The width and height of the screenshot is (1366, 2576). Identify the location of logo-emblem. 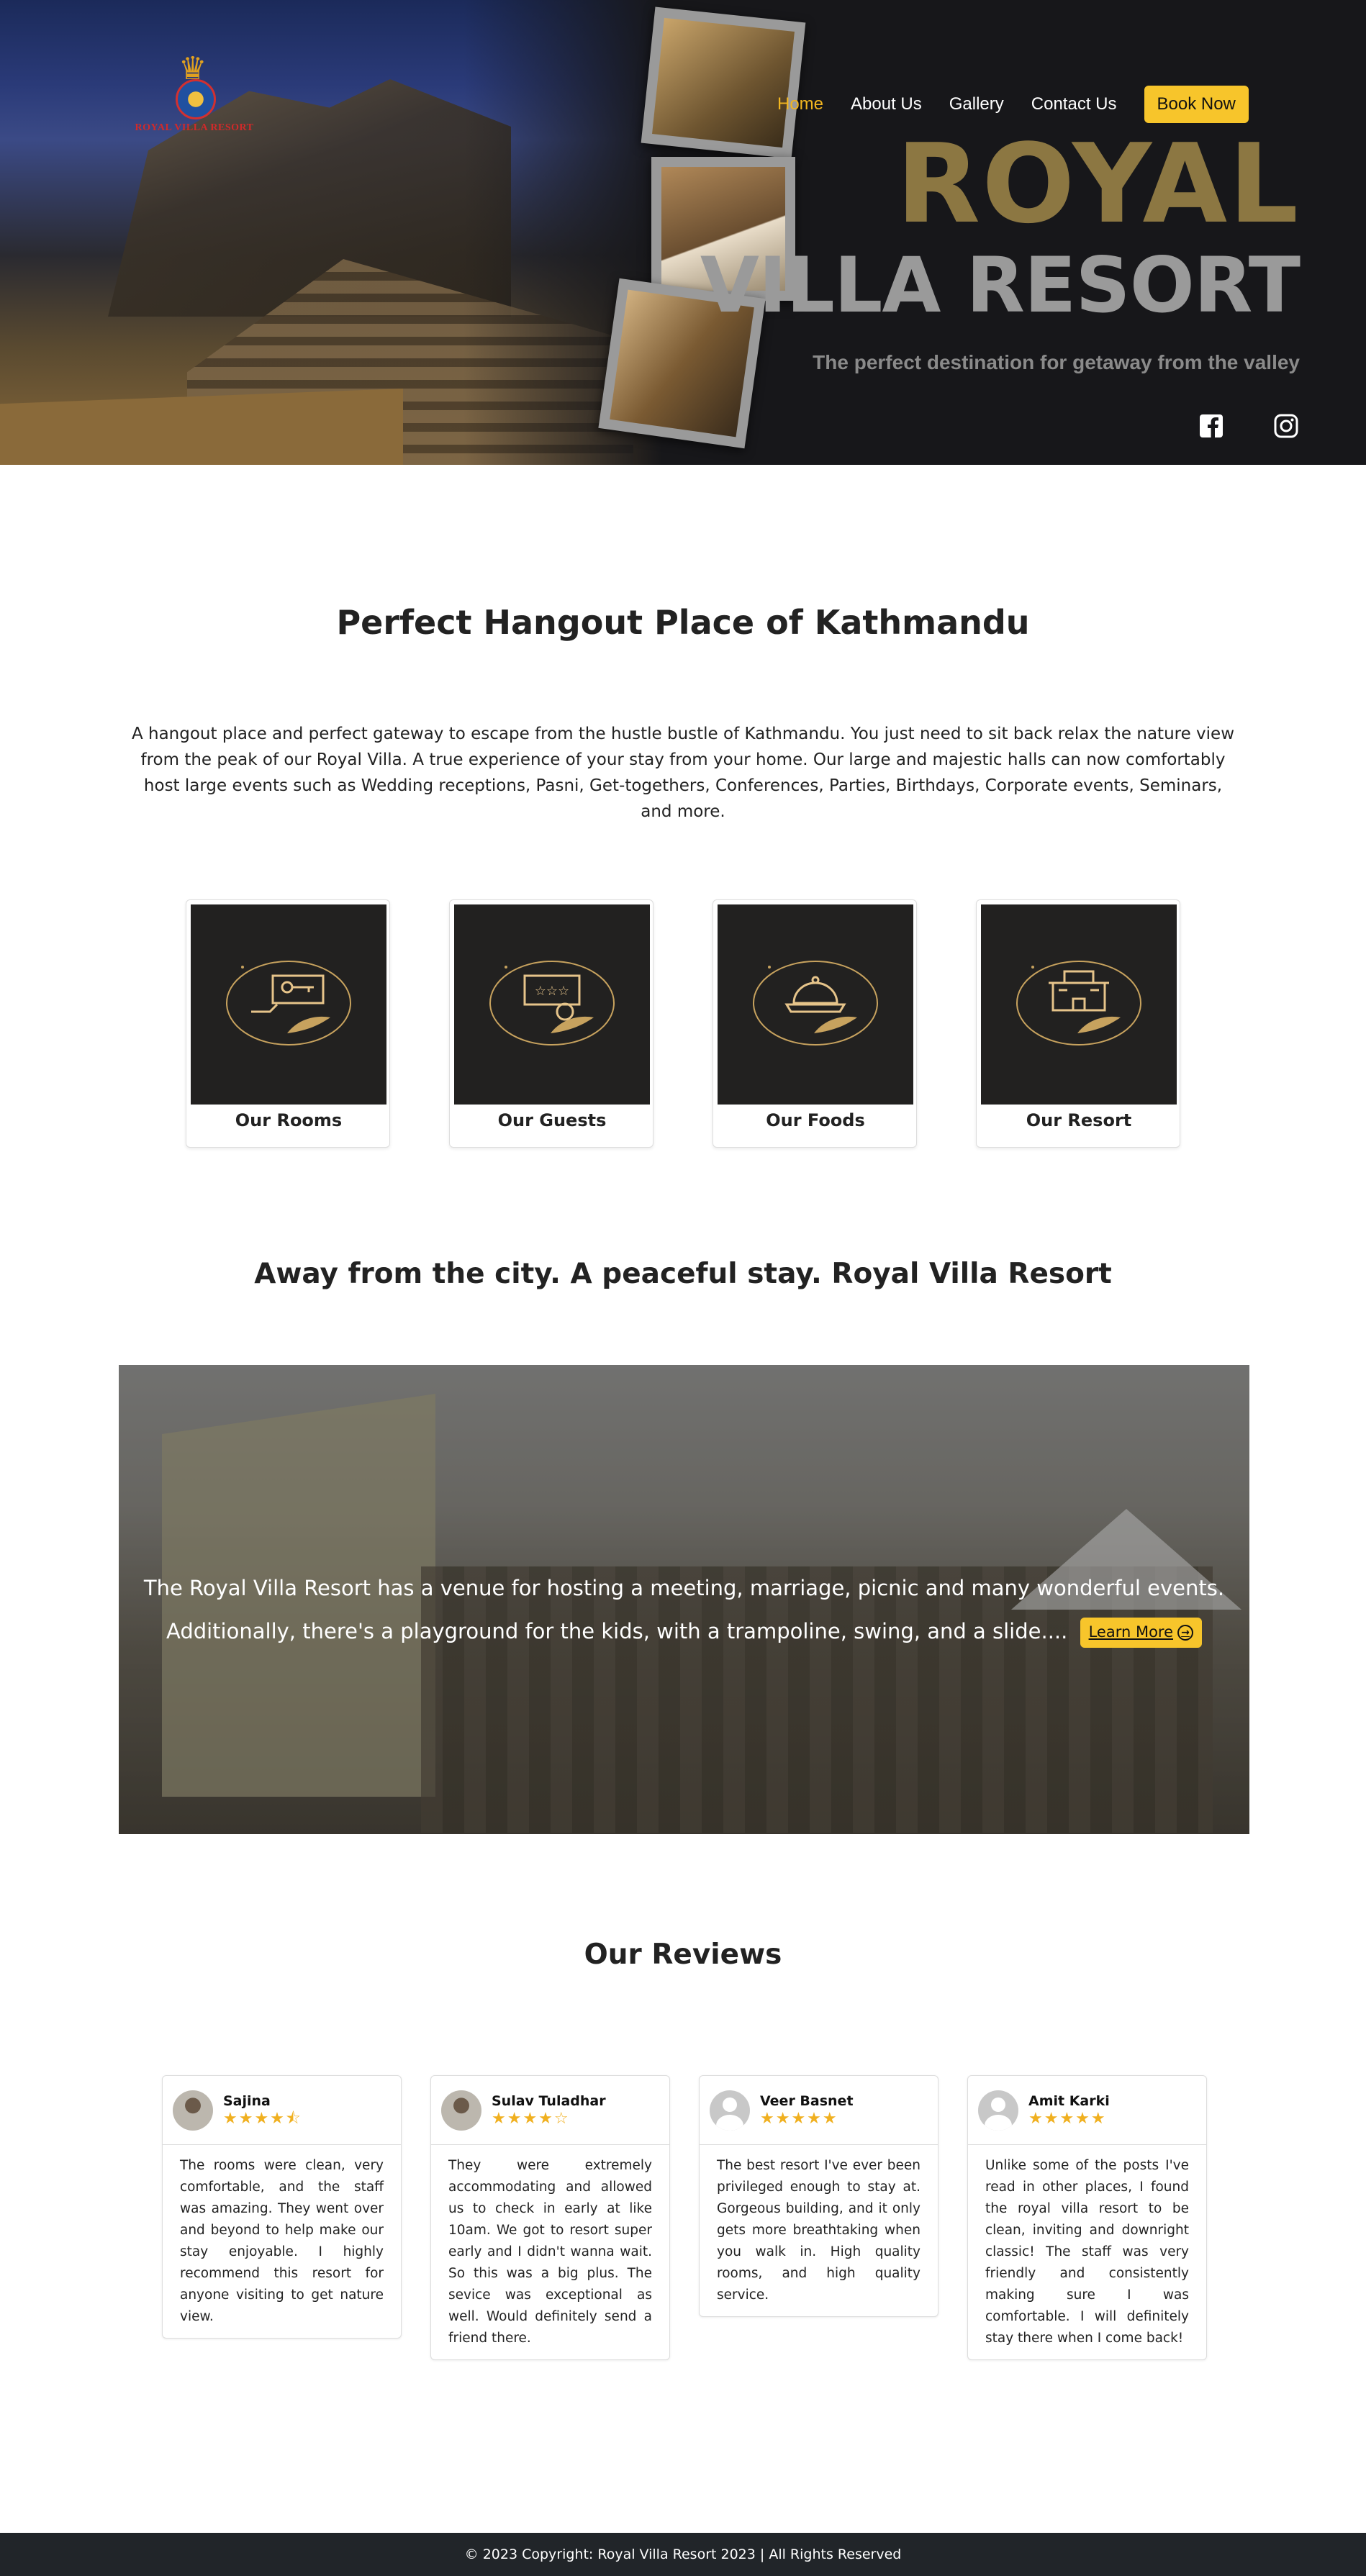
(196, 99).